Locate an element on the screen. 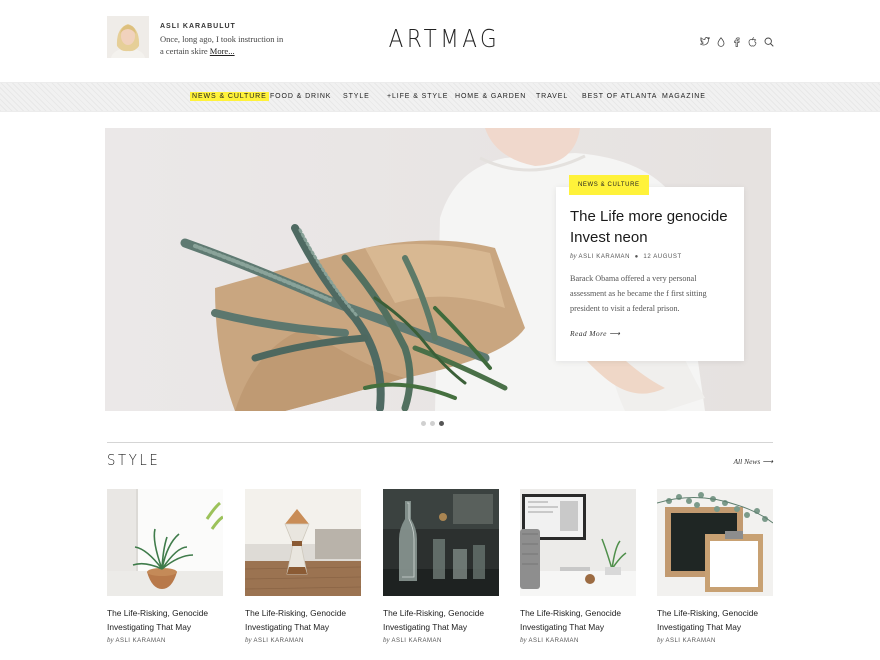  section-divider is located at coordinates (440, 442).